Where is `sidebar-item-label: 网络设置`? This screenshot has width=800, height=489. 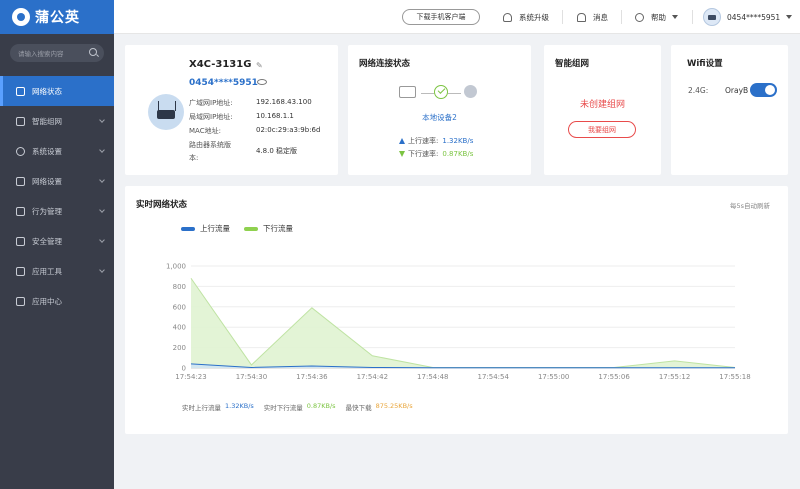
sidebar-item-label: 网络设置 is located at coordinates (47, 181).